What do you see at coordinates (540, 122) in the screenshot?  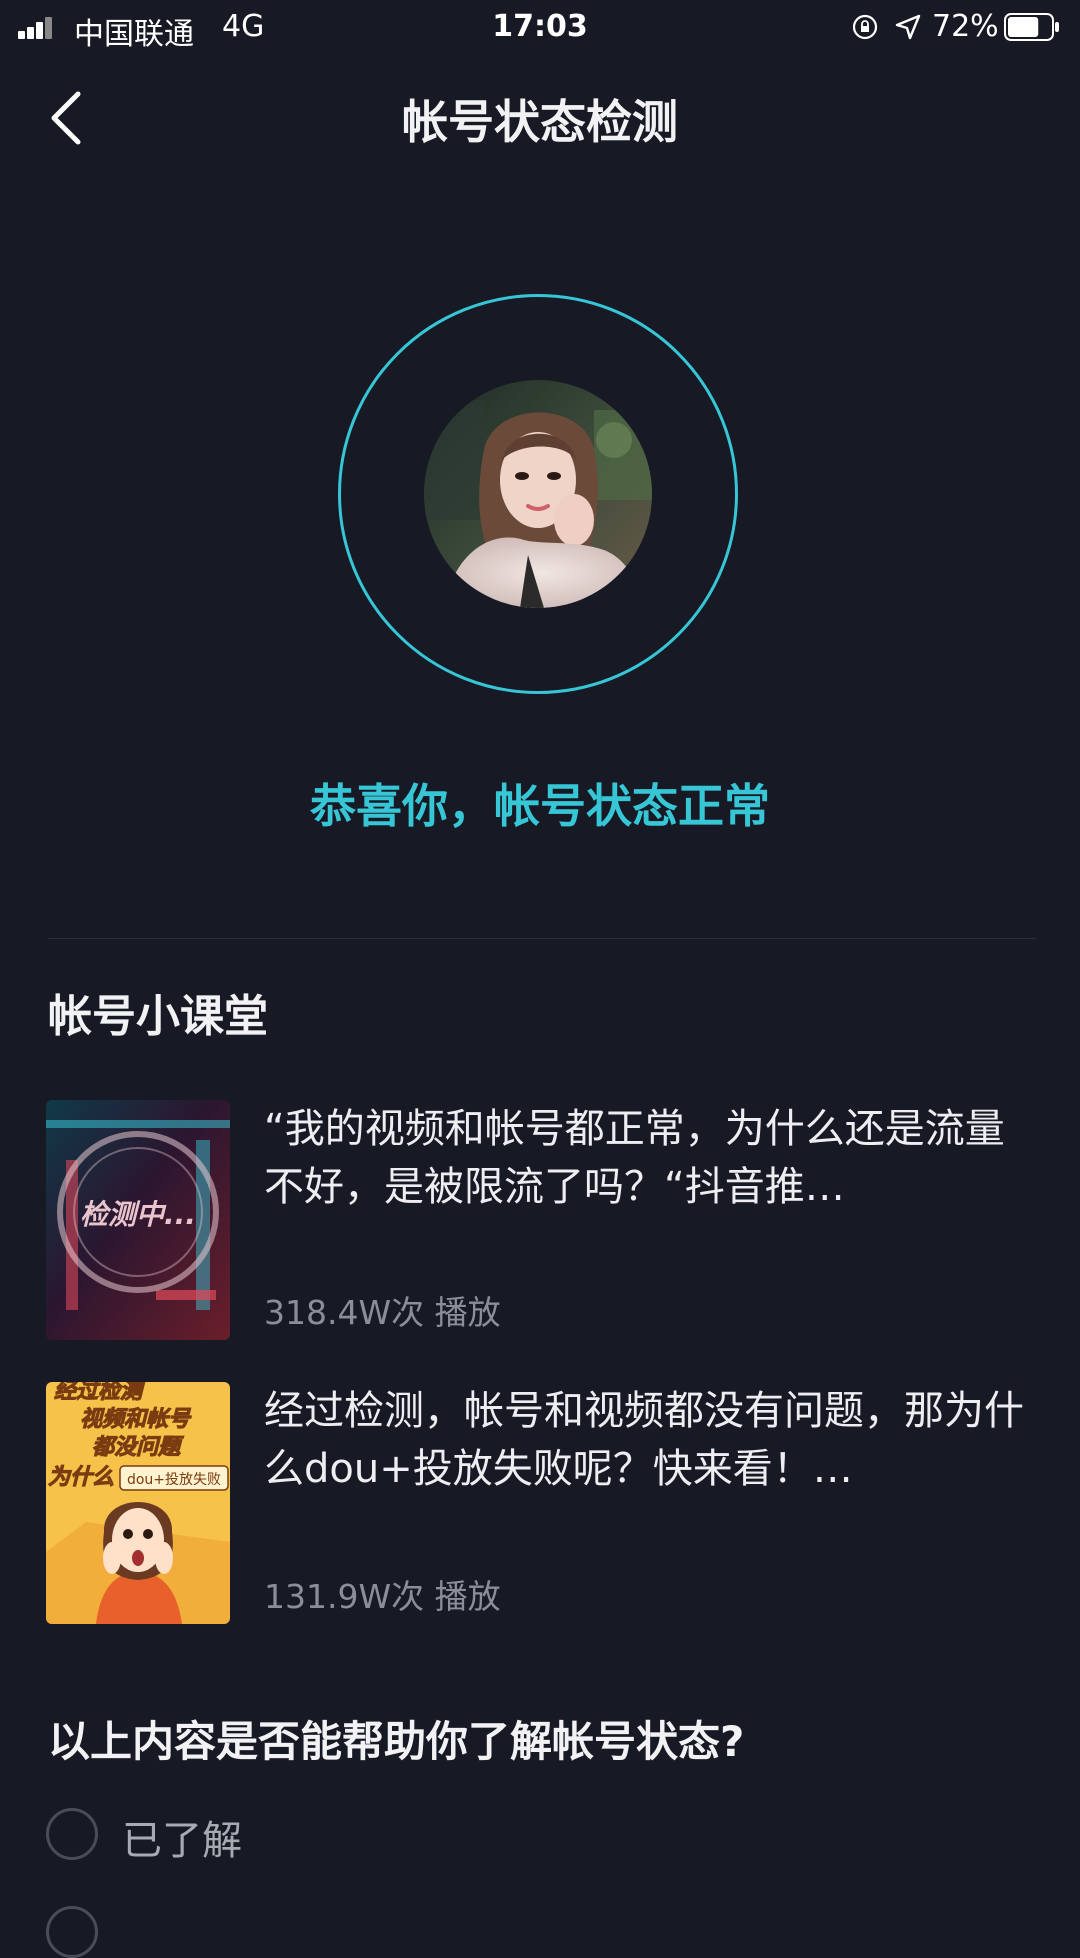 I see `page-title: 帐号状态检测` at bounding box center [540, 122].